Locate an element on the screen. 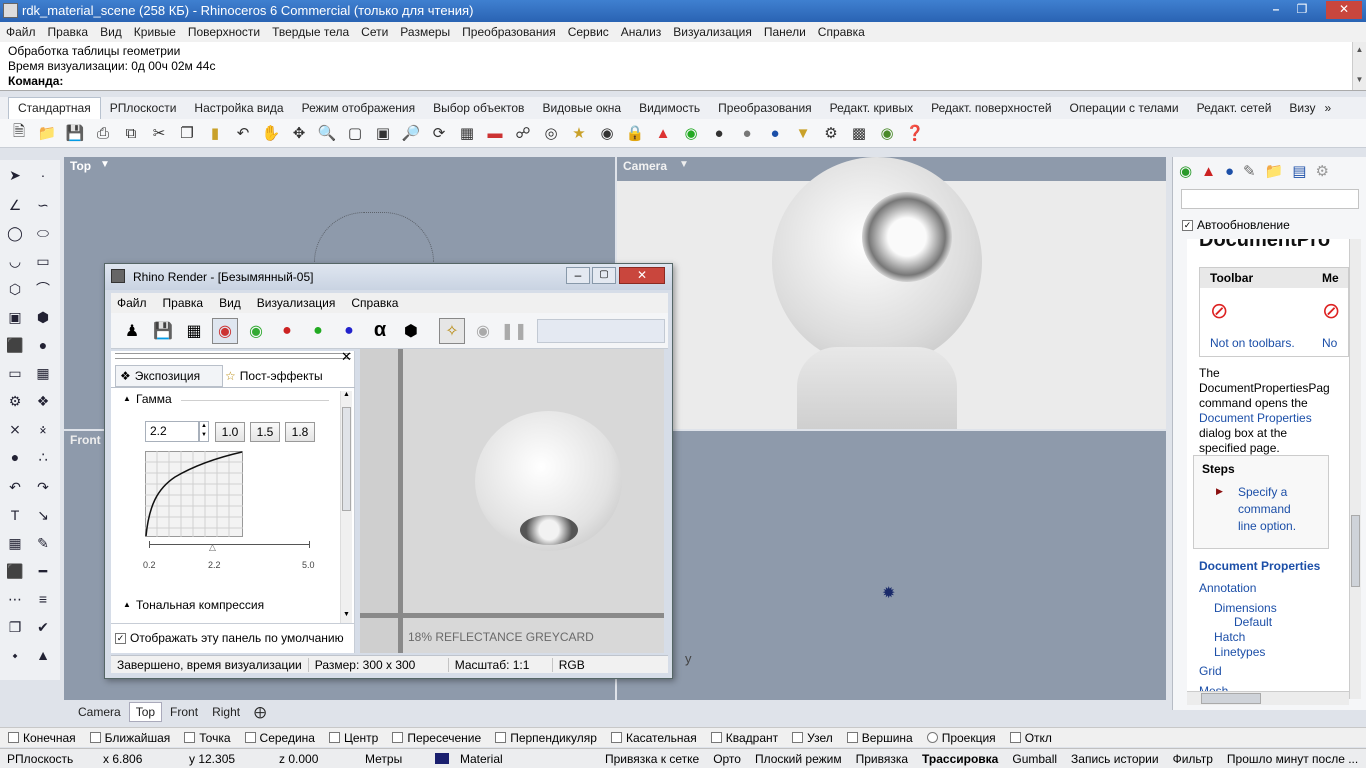 Image resolution: width=1366 pixels, height=768 pixels. osnap-point: Точка is located at coordinates (207, 738).